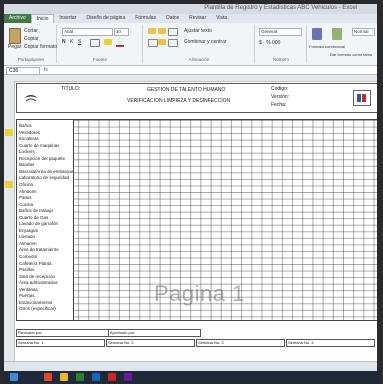 Image resolution: width=383 pixels, height=384 pixels. I want to click on align-middle-icon, so click(162, 31).